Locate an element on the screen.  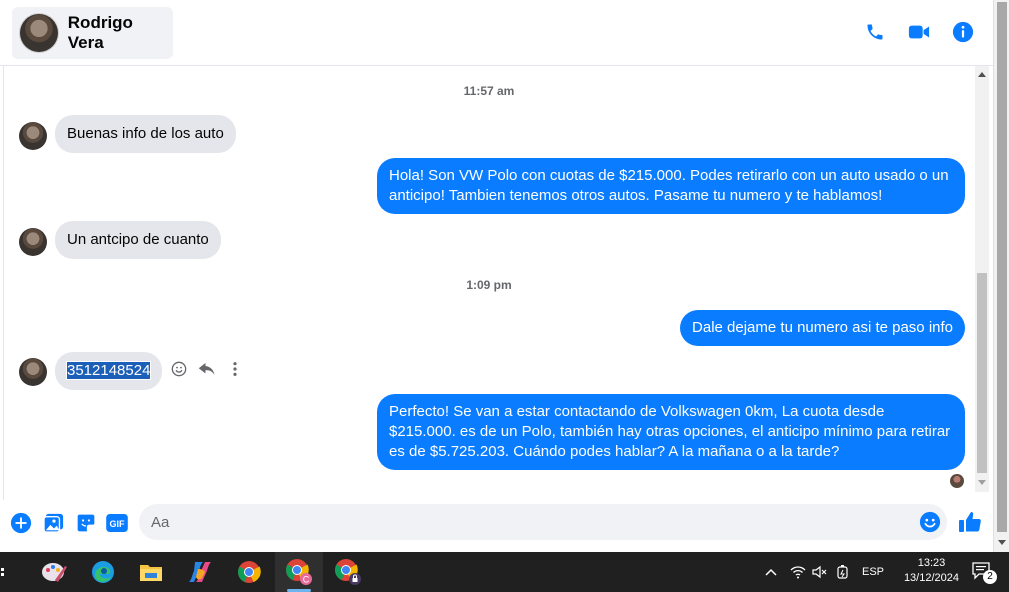
outgoing-message: Dale dejame tu numero asi te paso info is located at coordinates (822, 328).